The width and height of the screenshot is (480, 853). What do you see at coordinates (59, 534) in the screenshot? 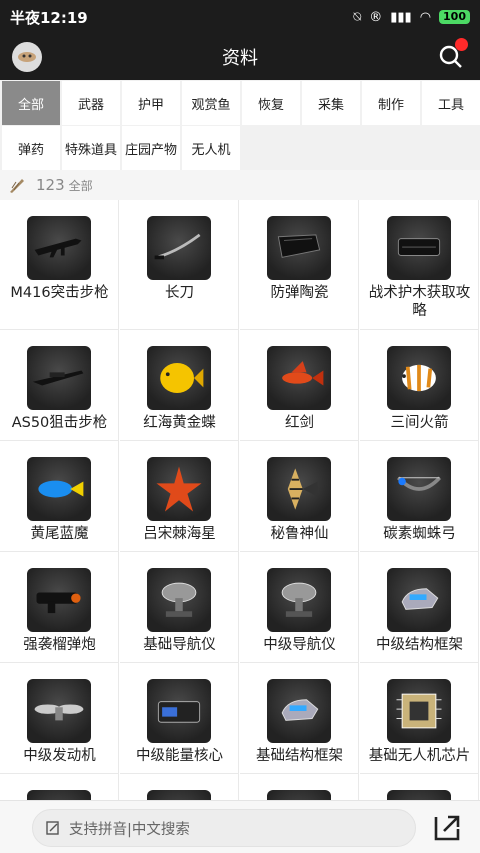
I see `item-name: 黄尾蓝魔` at bounding box center [59, 534].